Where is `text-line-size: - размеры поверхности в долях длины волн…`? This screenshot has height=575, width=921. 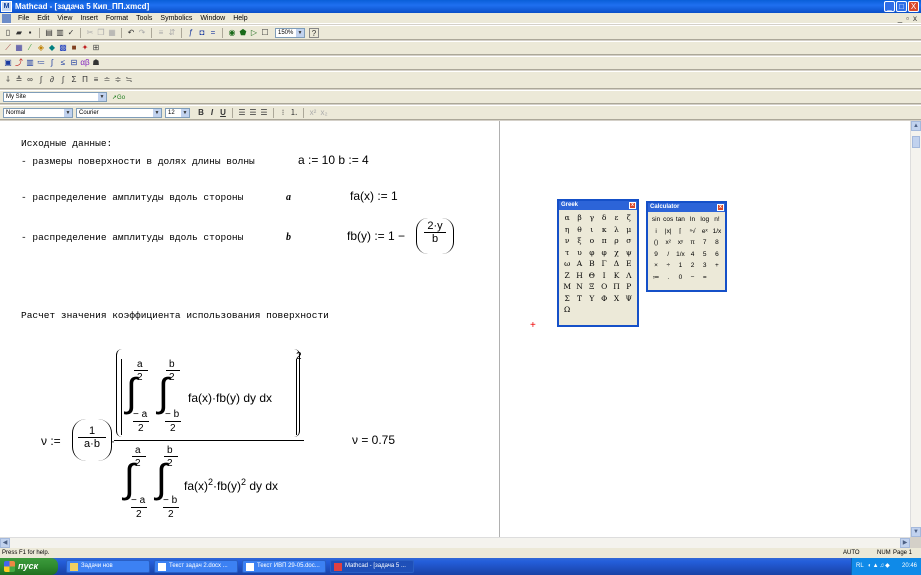 text-line-size: - размеры поверхности в долях длины волн… is located at coordinates (138, 161).